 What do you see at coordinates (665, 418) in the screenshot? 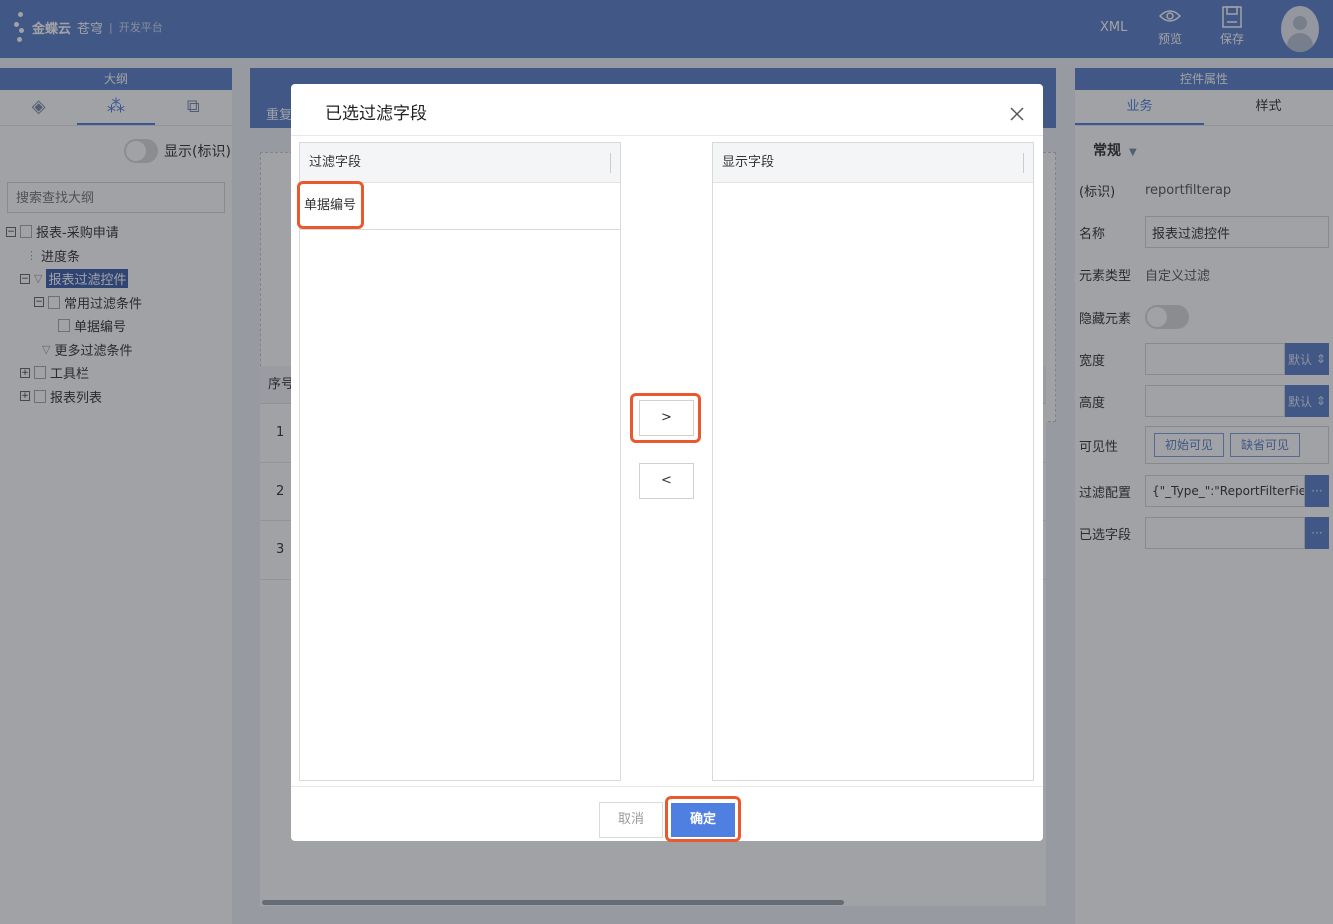
I see `highlight-move-right` at bounding box center [665, 418].